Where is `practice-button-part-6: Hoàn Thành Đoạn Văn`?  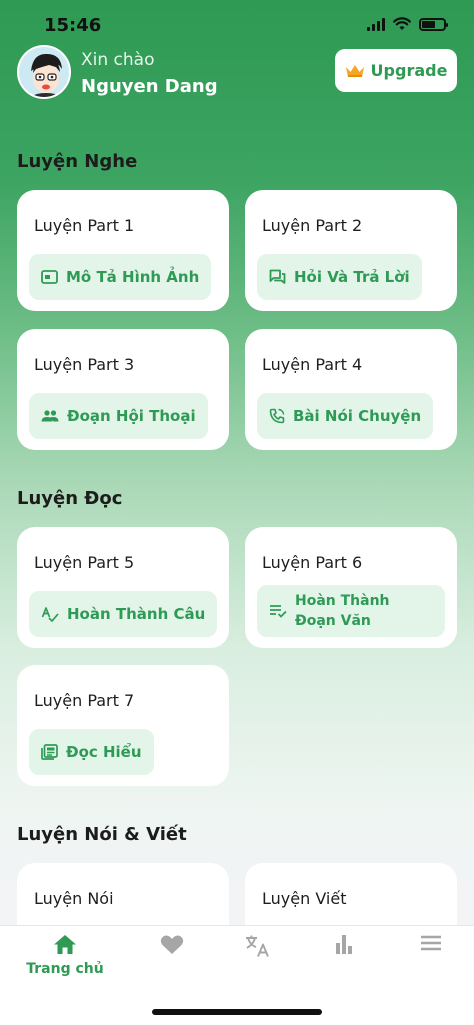 practice-button-part-6: Hoàn Thành Đoạn Văn is located at coordinates (351, 611).